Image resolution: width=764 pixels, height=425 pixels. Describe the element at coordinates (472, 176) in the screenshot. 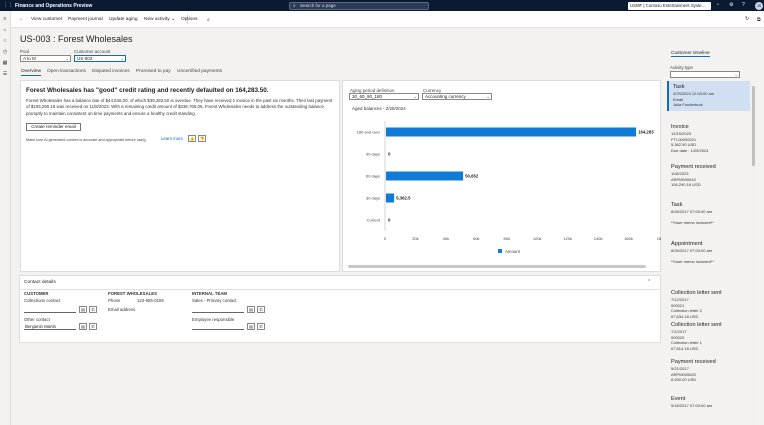

I see `data-label: 50,652` at that location.